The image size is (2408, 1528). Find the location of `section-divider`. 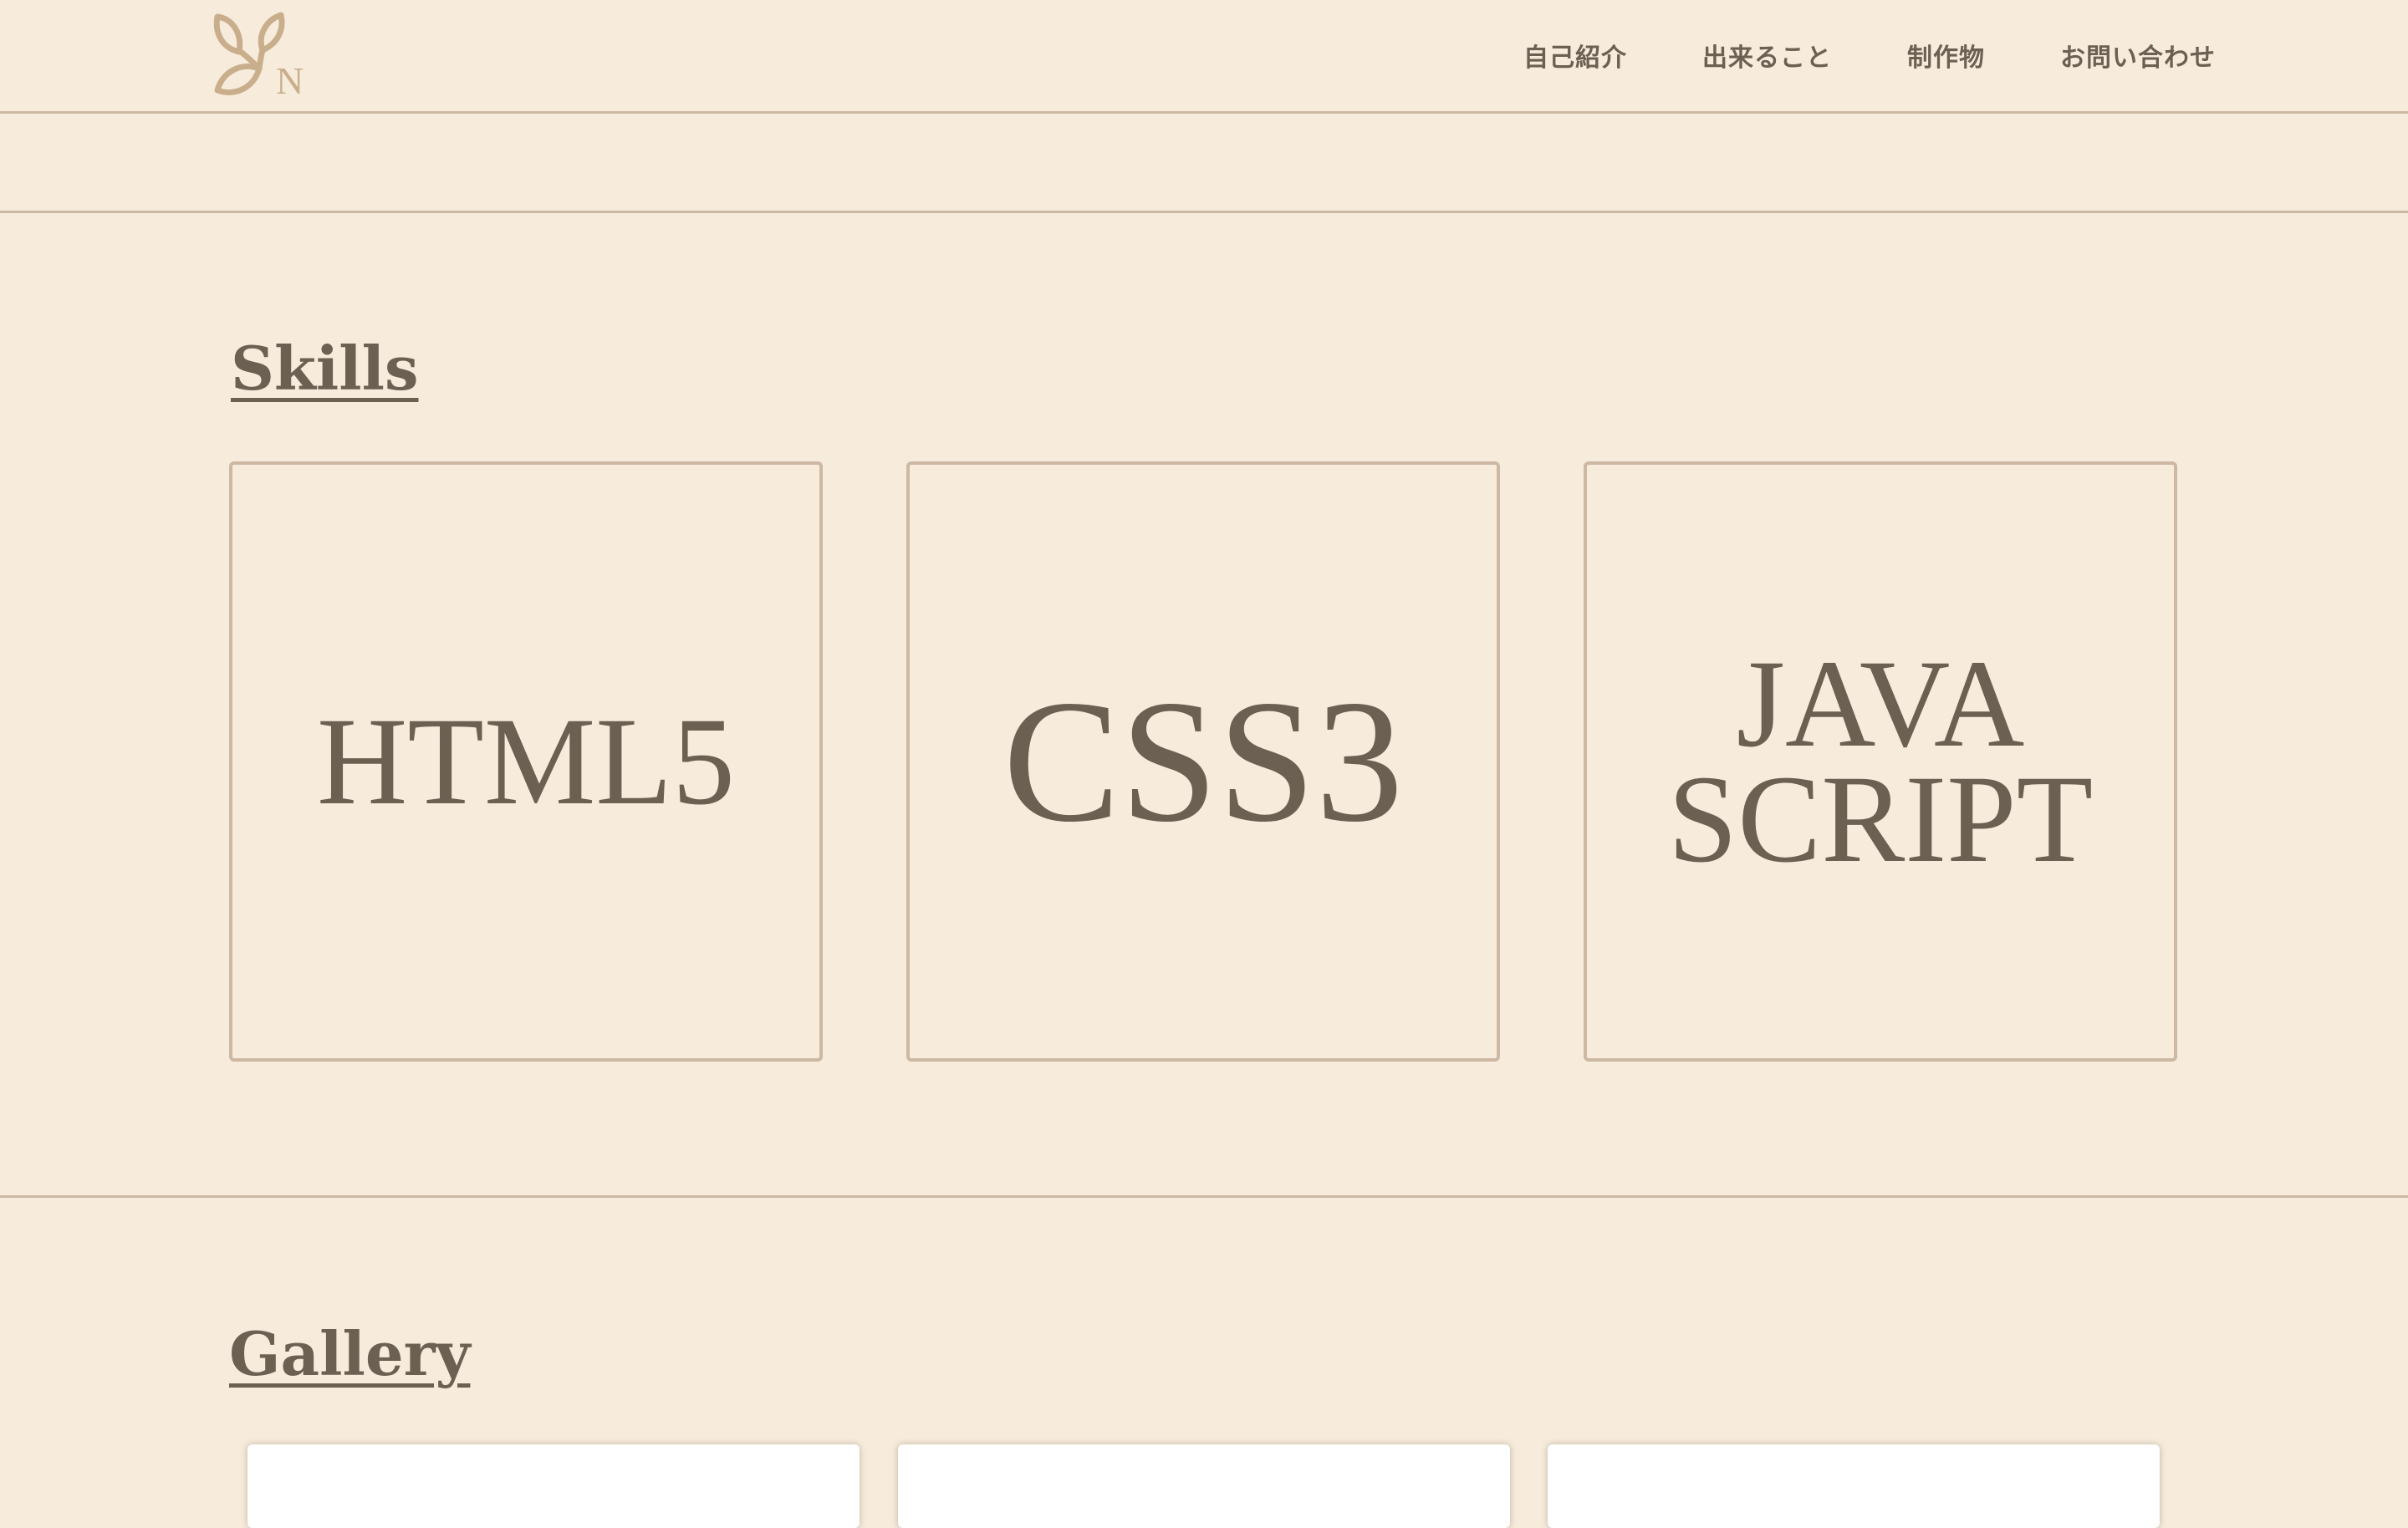

section-divider is located at coordinates (1204, 1196).